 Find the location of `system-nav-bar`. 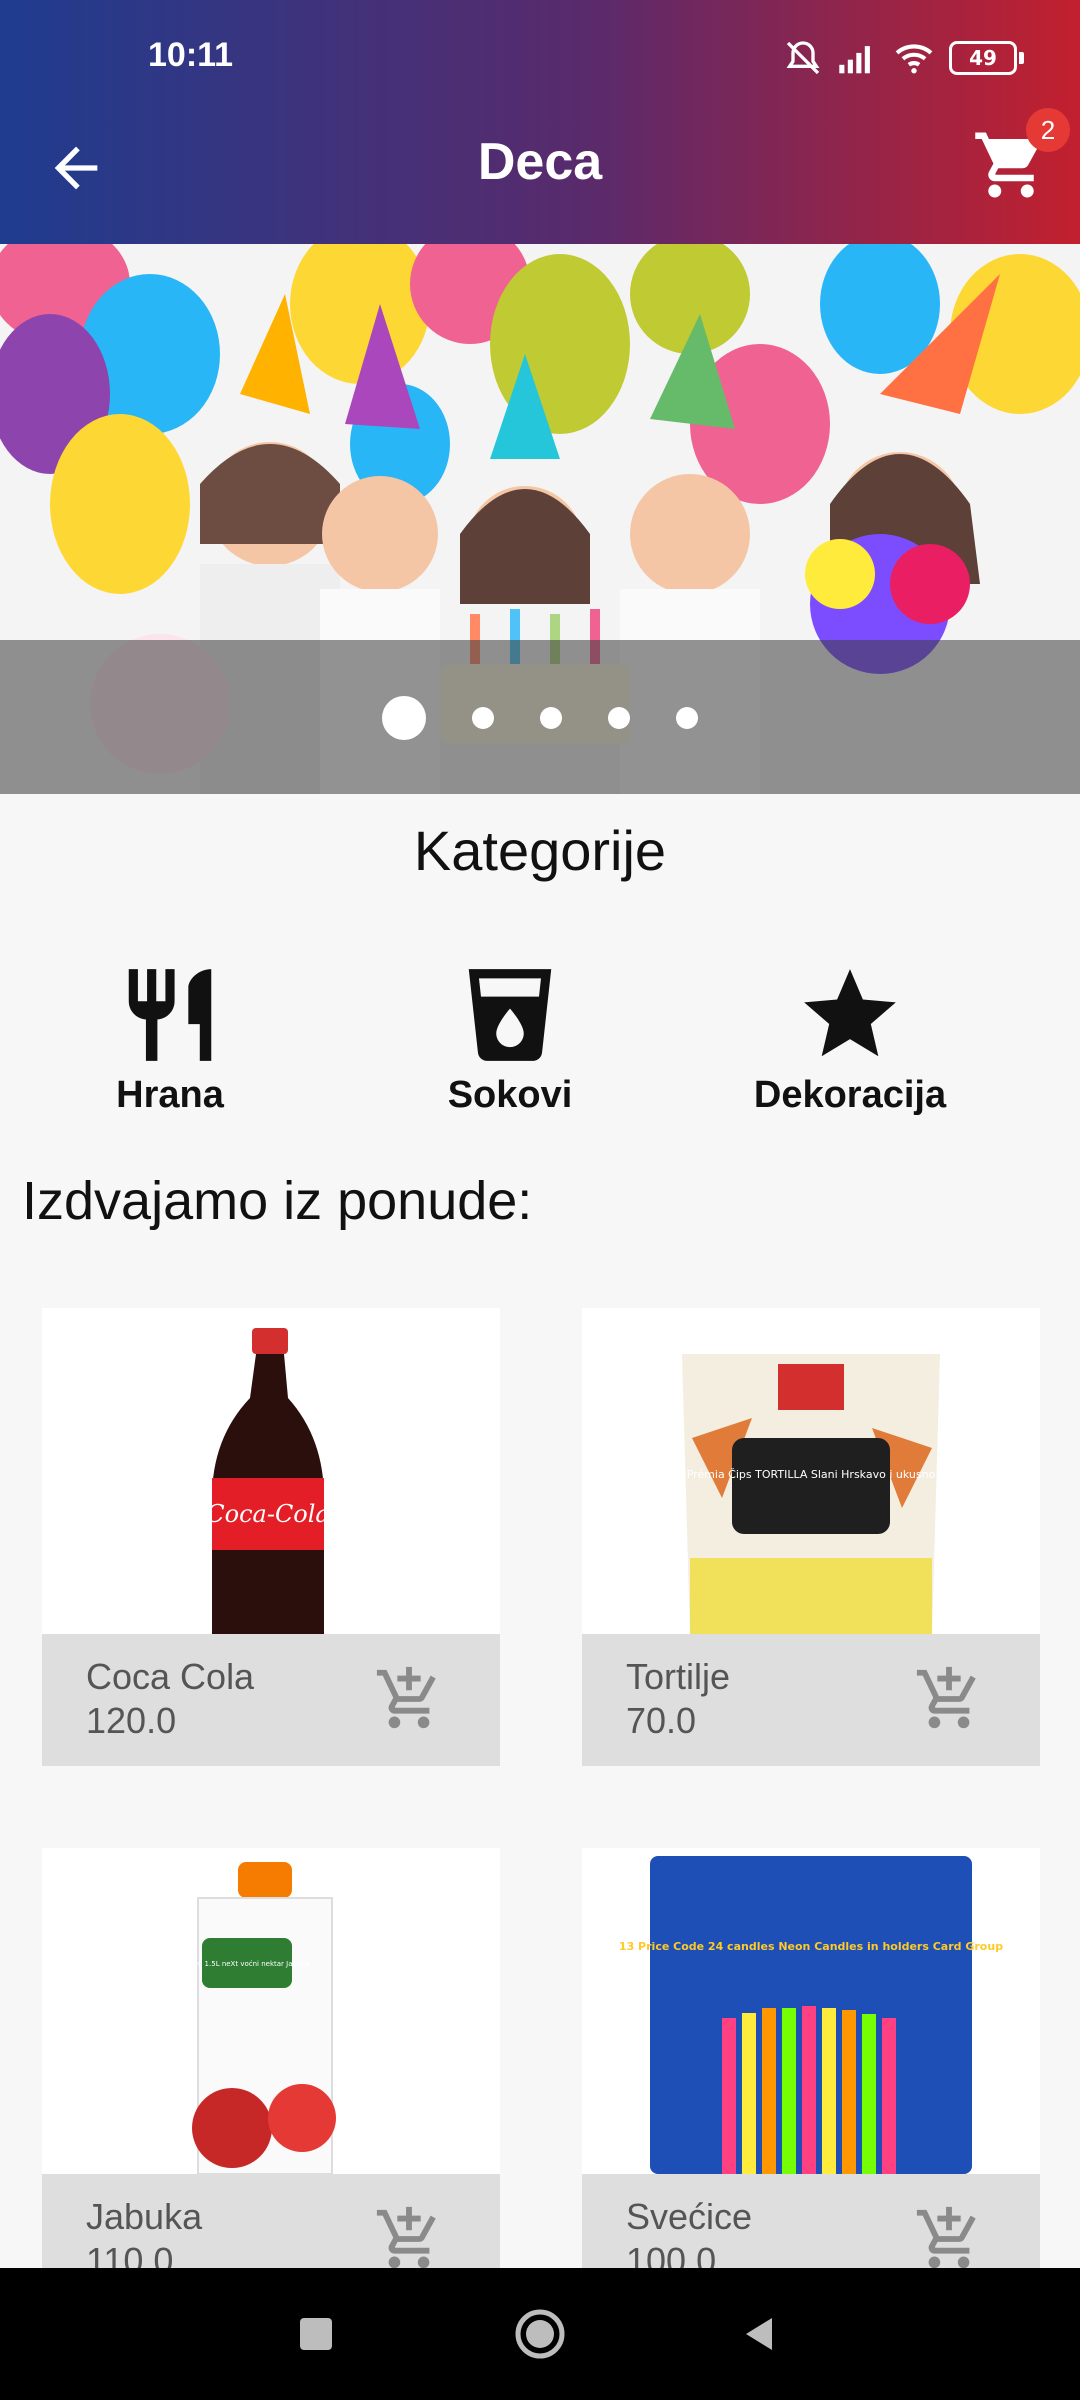

system-nav-bar is located at coordinates (540, 2334).